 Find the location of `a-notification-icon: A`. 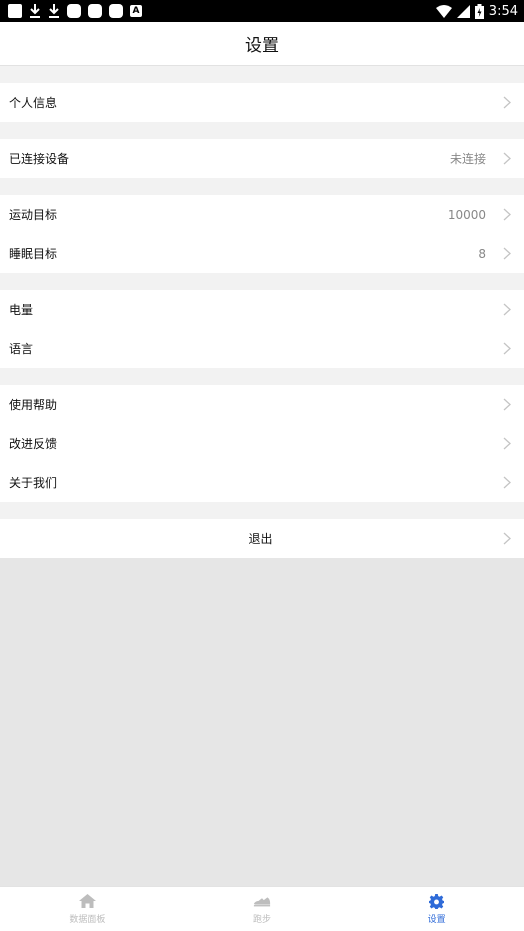

a-notification-icon: A is located at coordinates (136, 11).